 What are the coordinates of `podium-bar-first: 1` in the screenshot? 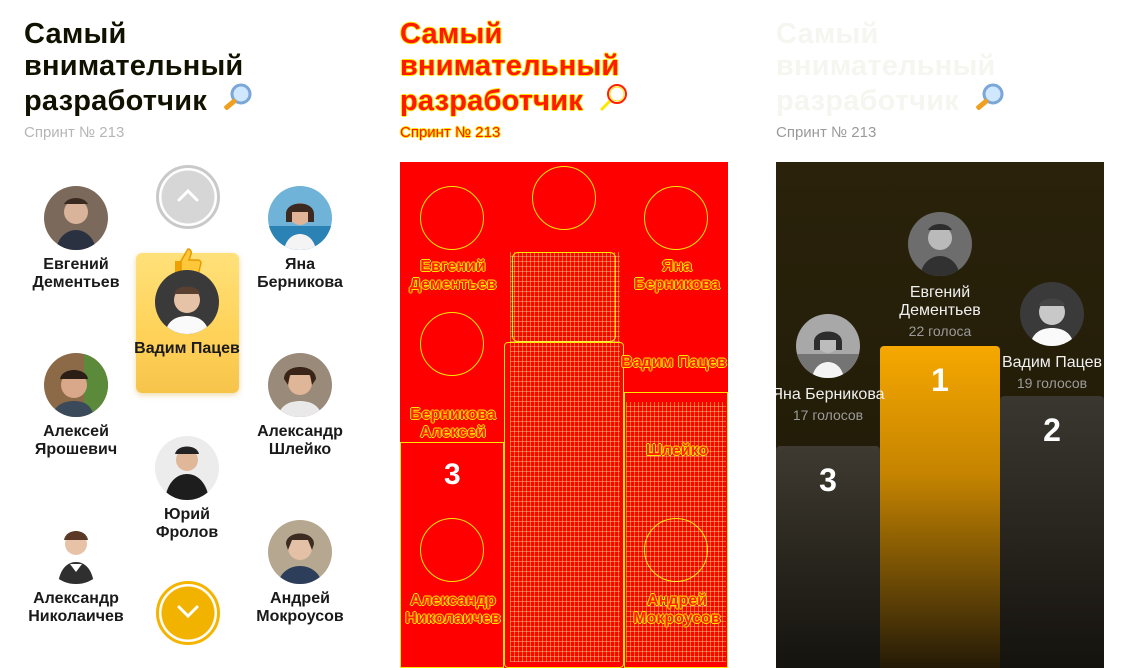 It's located at (940, 507).